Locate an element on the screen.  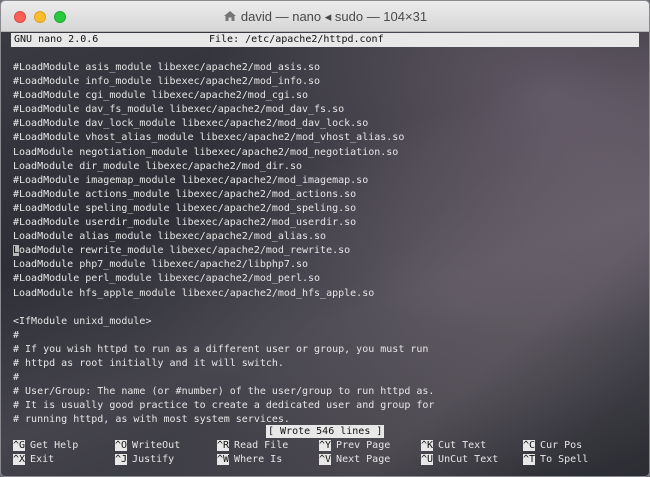
shortcut-item: ^G Get Help is located at coordinates (45, 446).